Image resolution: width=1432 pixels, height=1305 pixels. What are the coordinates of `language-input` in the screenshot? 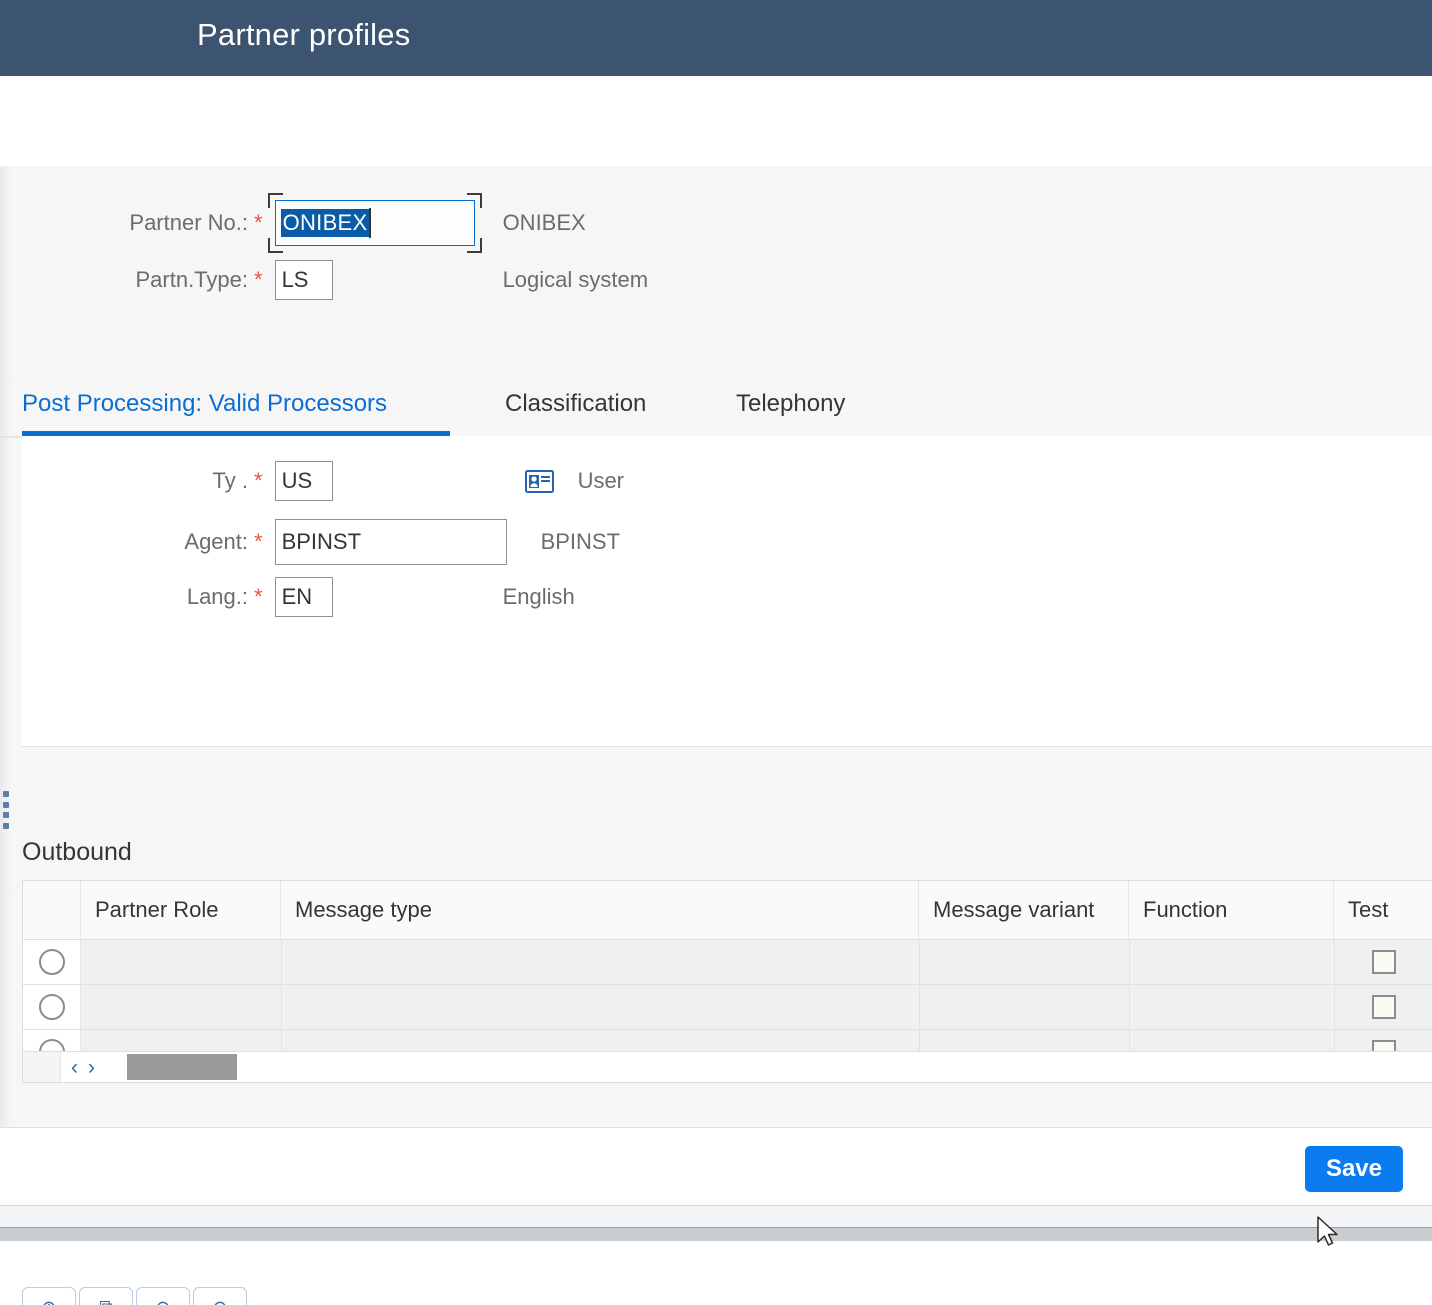 It's located at (303, 597).